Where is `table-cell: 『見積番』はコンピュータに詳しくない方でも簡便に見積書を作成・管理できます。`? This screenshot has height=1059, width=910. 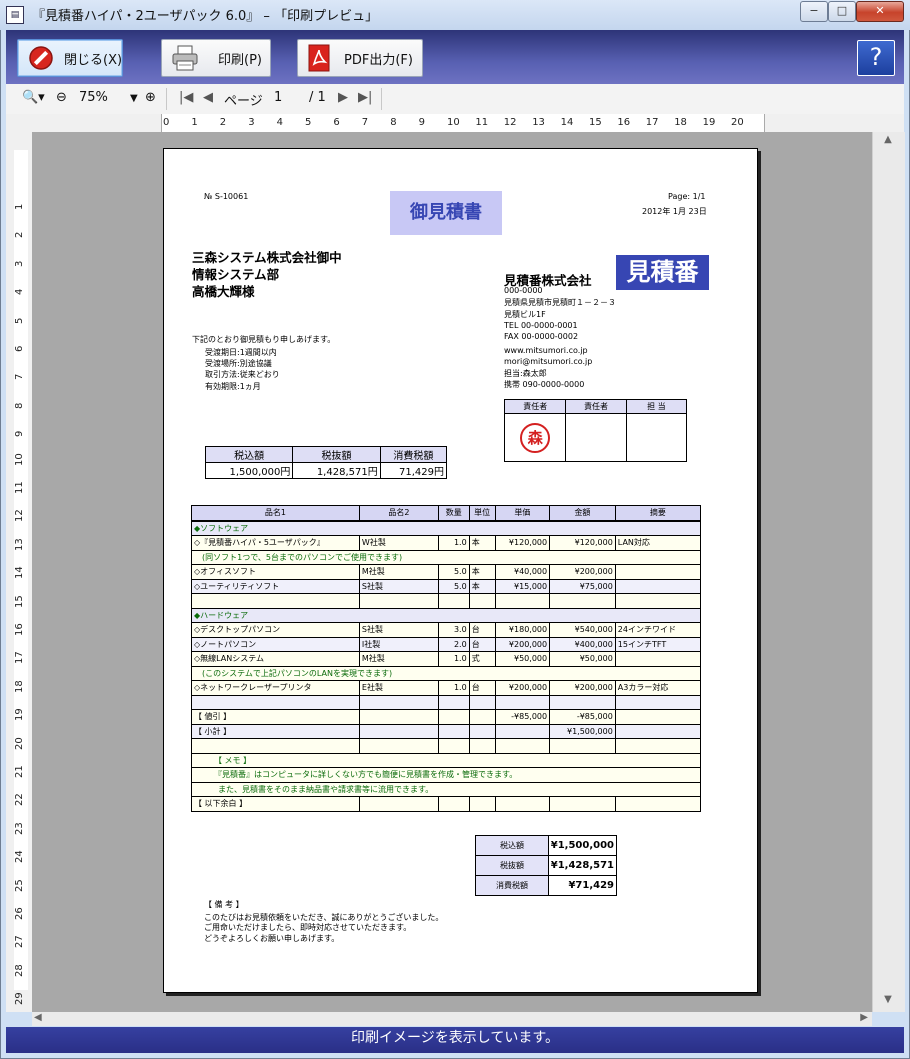
table-cell: 『見積番』はコンピュータに詳しくない方でも簡便に見積書を作成・管理できます。 is located at coordinates (446, 775).